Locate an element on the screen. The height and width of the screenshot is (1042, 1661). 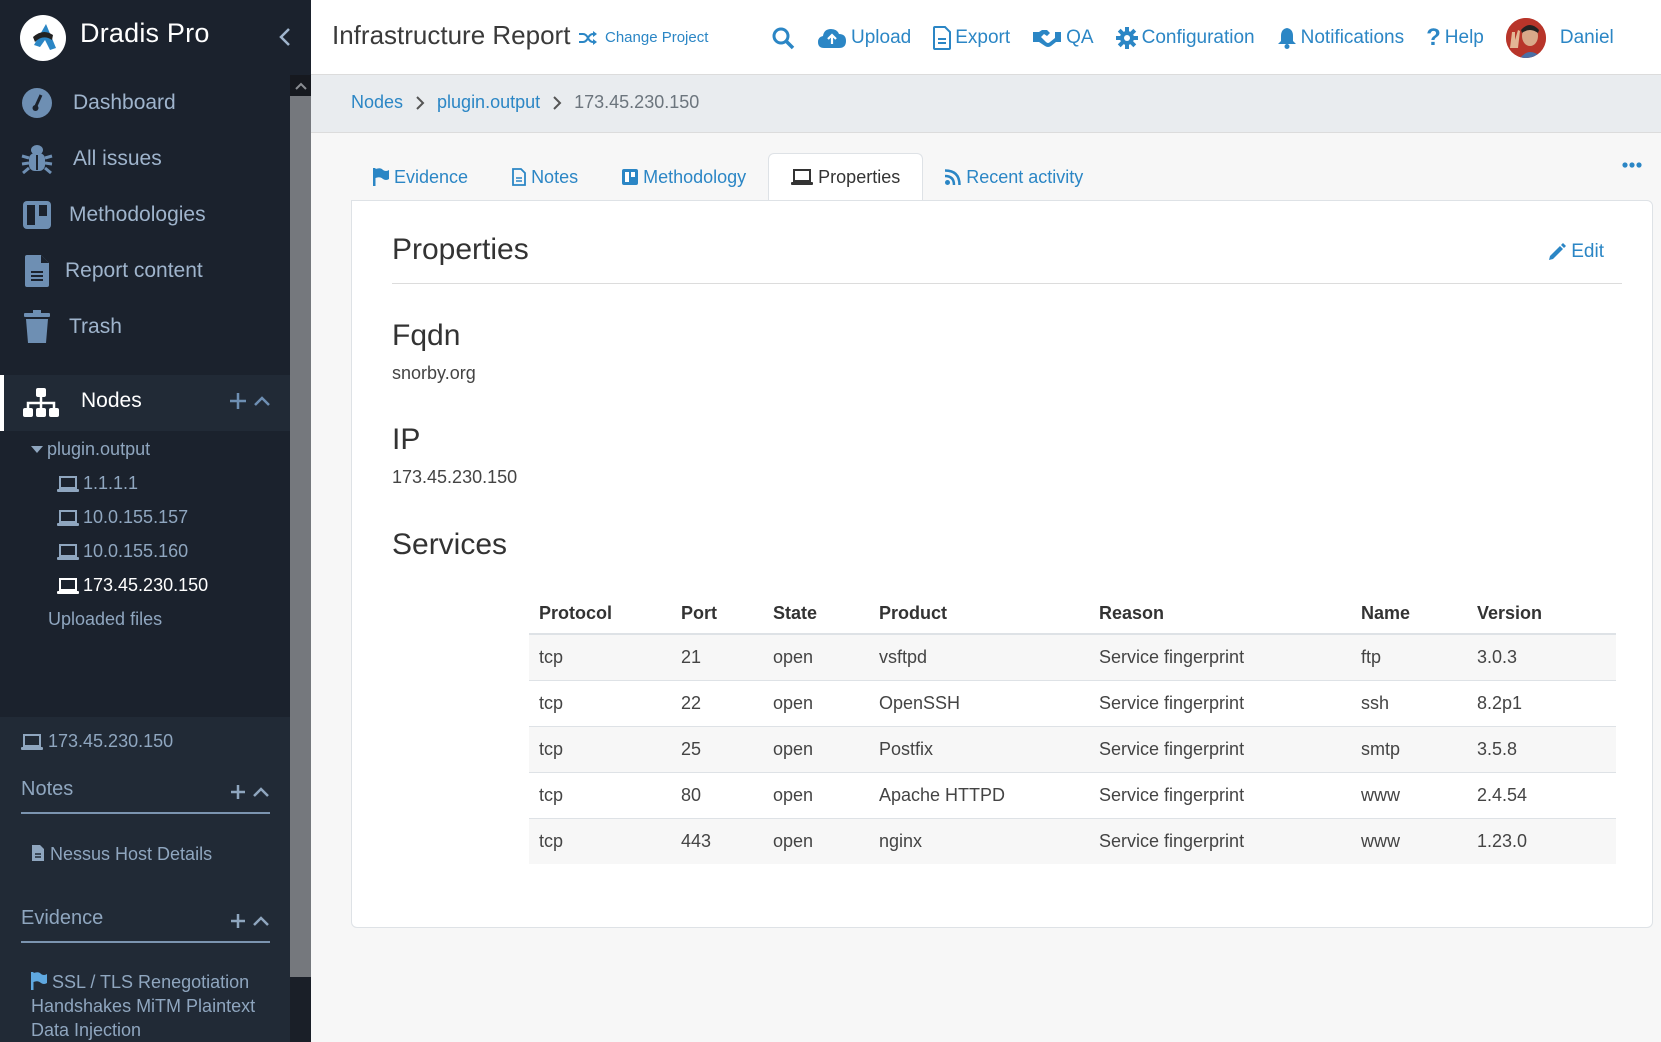
laptop-icon is located at coordinates (68, 484).